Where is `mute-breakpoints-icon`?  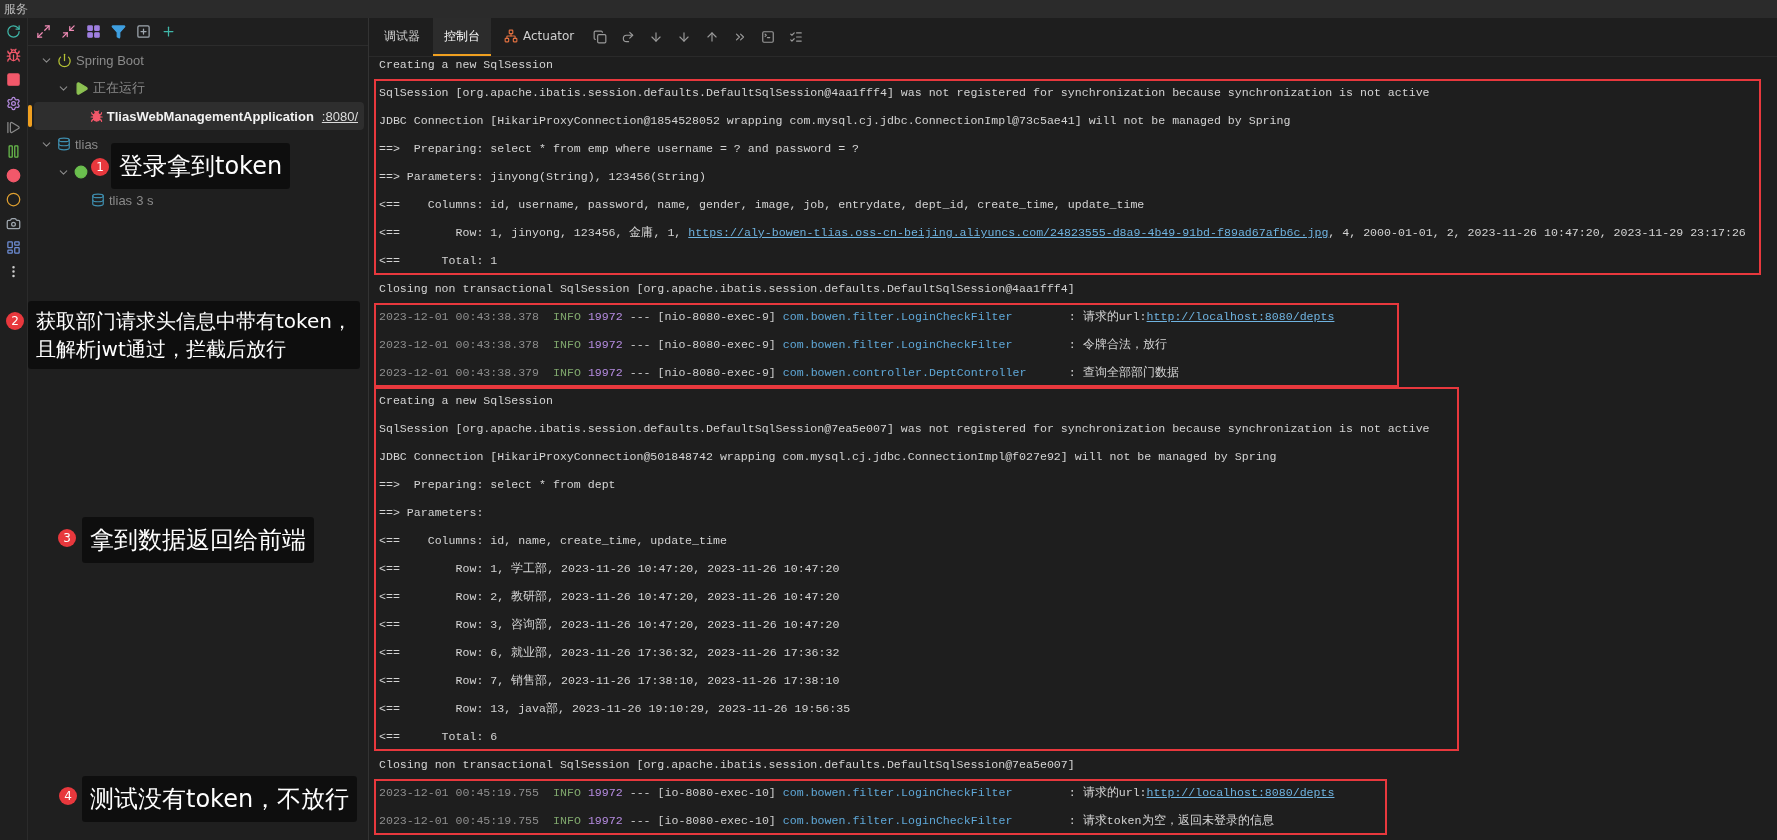 mute-breakpoints-icon is located at coordinates (13, 199).